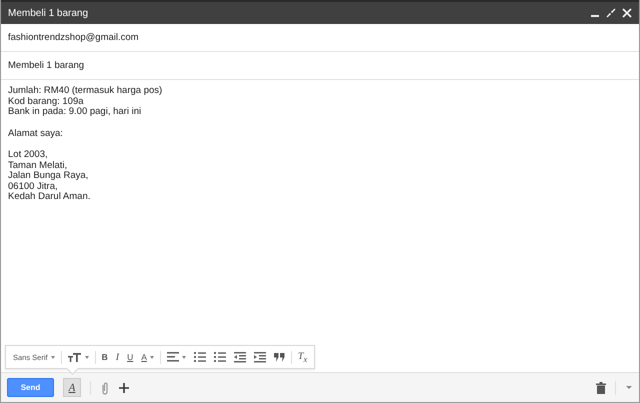 The width and height of the screenshot is (640, 403). What do you see at coordinates (50, 197) in the screenshot?
I see `body-line: Kedah Darul Aman.` at bounding box center [50, 197].